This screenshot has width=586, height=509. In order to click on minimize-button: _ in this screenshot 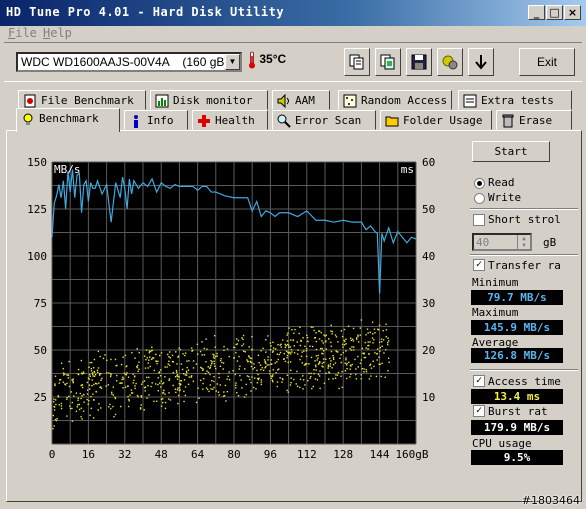, I will do `click(536, 12)`.